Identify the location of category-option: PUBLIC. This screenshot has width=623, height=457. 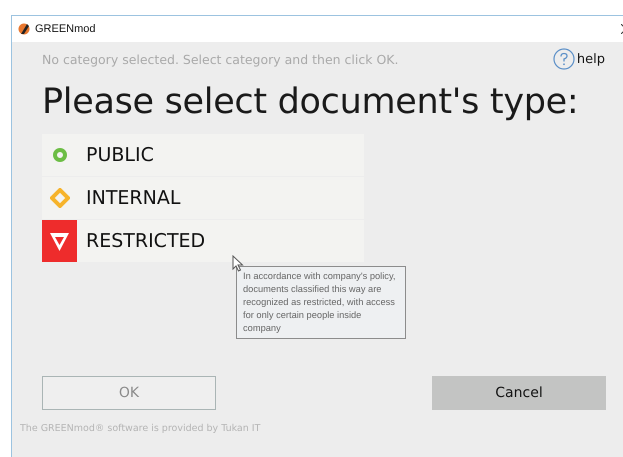
(203, 155).